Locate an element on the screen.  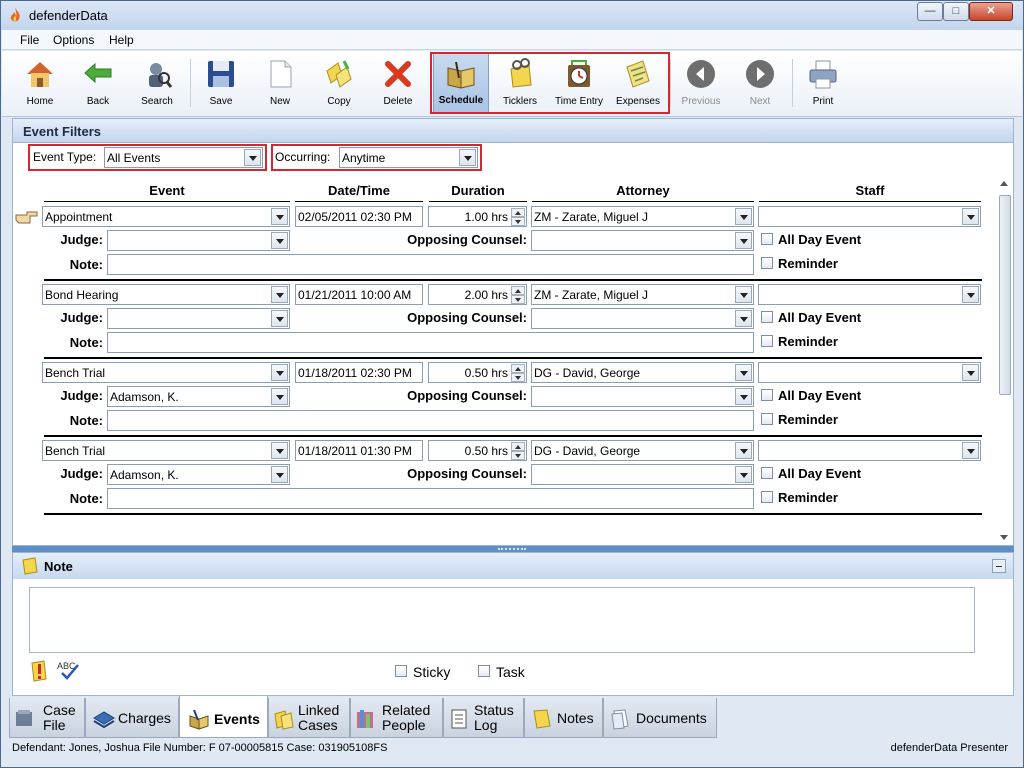
delete-button: Delete is located at coordinates (398, 83).